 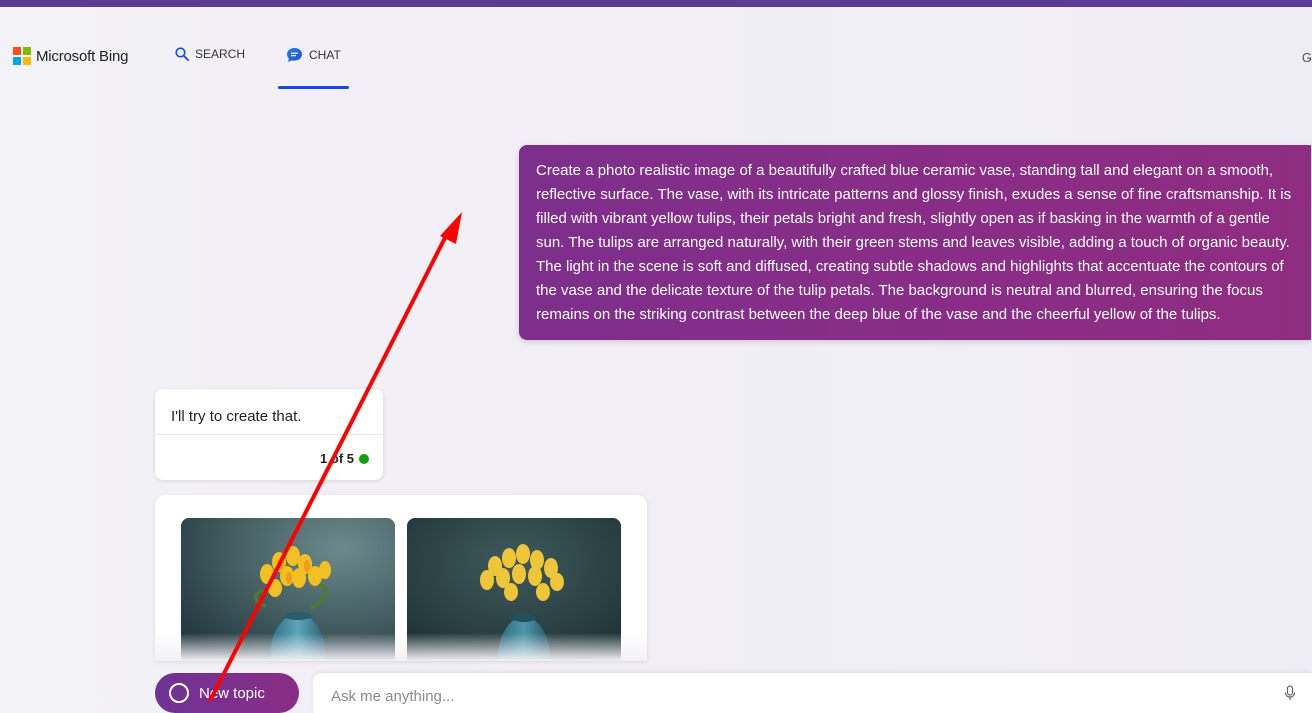 I want to click on top-accent-bar, so click(x=656, y=3).